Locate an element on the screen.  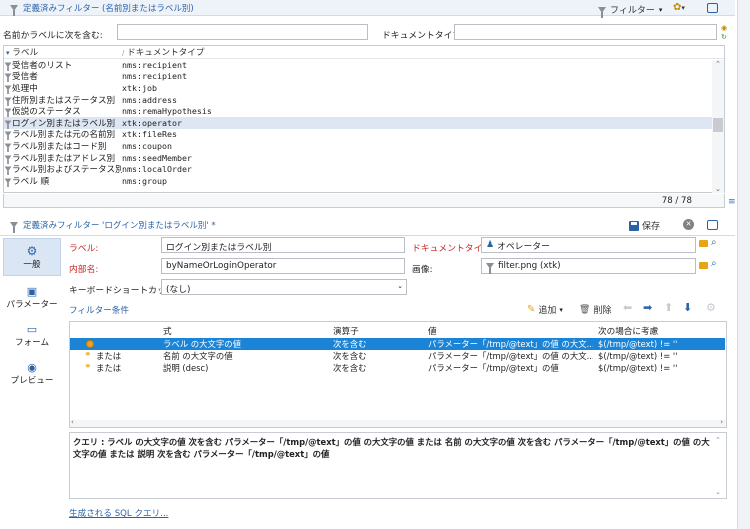
scroll-left-icon: ‹ is located at coordinates (72, 422).